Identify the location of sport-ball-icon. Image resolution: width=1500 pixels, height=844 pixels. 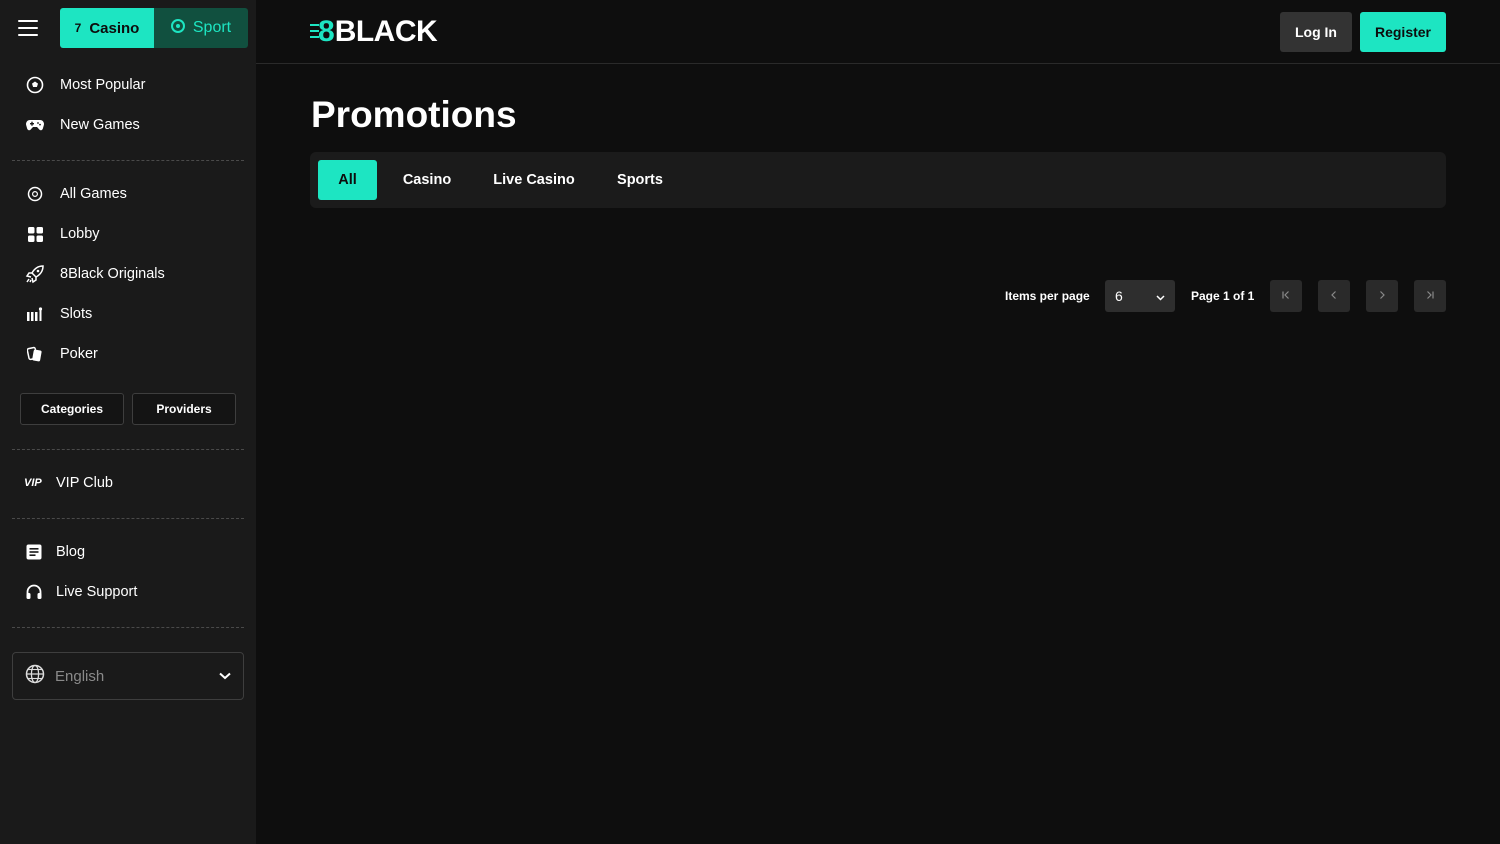
(177, 28).